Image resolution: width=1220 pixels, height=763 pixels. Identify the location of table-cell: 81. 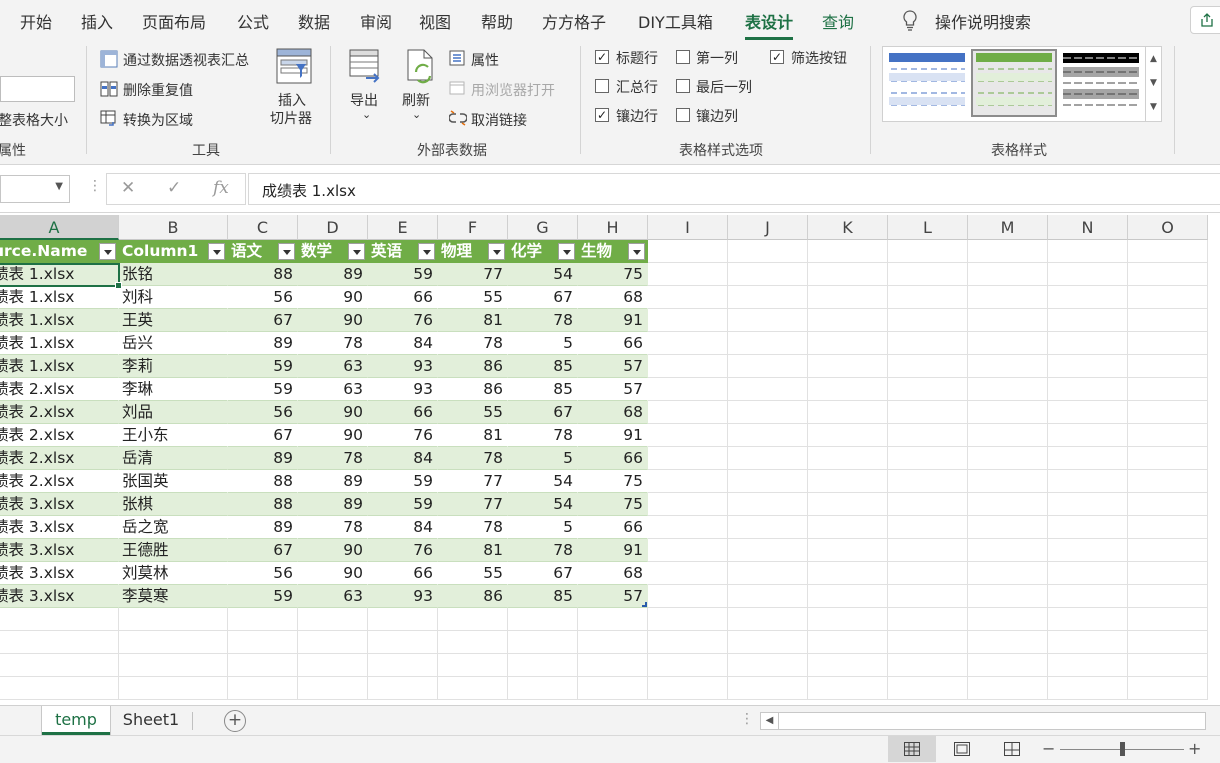
(473, 550).